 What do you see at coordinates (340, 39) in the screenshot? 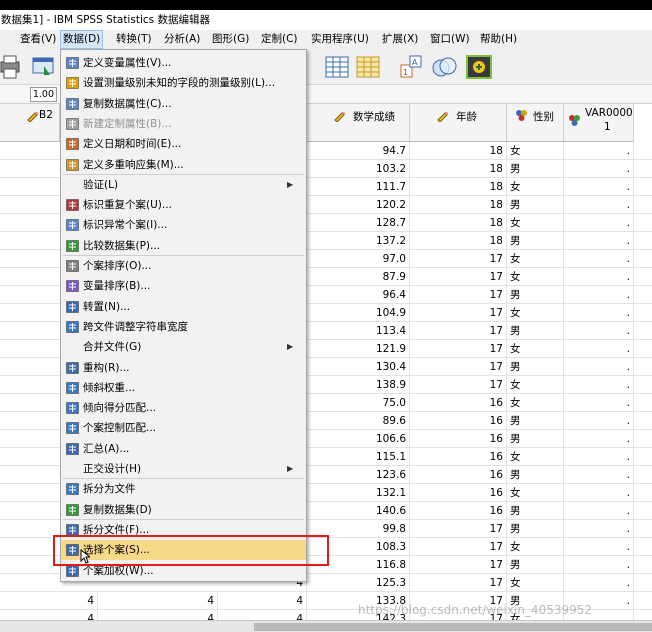
I see `menu-utilities: 实用程序(U)` at bounding box center [340, 39].